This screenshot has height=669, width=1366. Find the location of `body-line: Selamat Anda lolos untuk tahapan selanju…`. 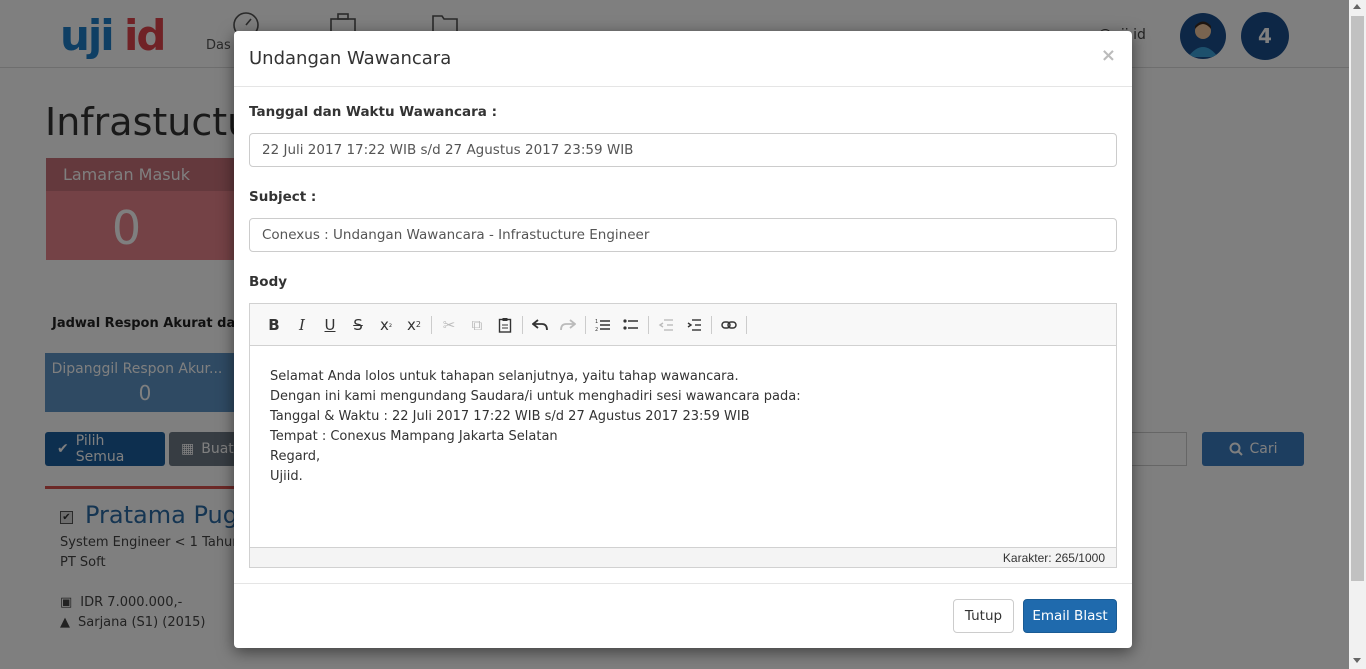

body-line: Selamat Anda lolos untuk tahapan selanju… is located at coordinates (504, 376).